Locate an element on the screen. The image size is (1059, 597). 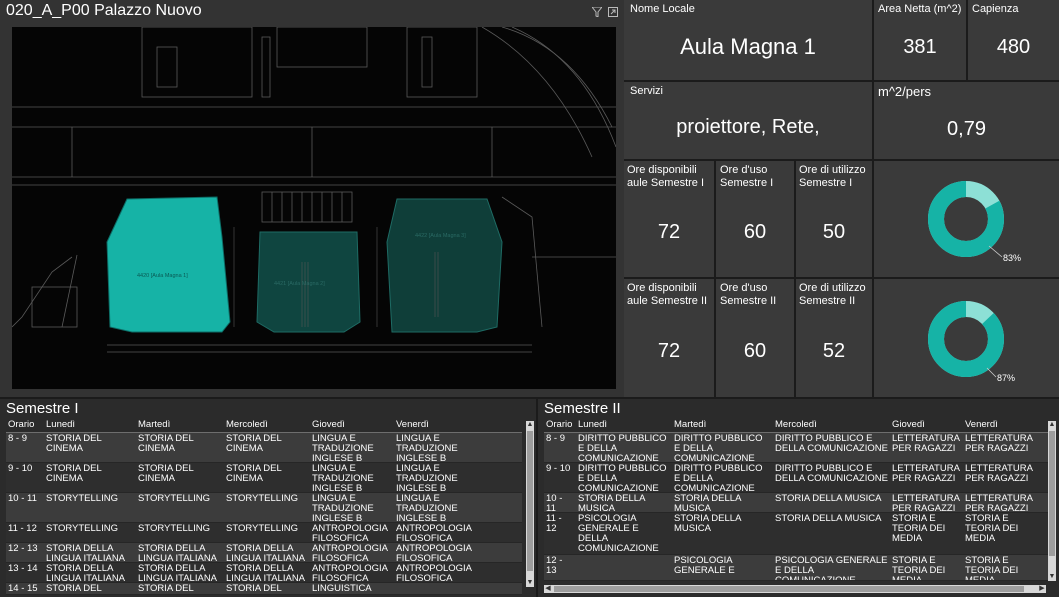
semestre-2-scrollbar: ▲ ▼ is located at coordinates (1052, 501).